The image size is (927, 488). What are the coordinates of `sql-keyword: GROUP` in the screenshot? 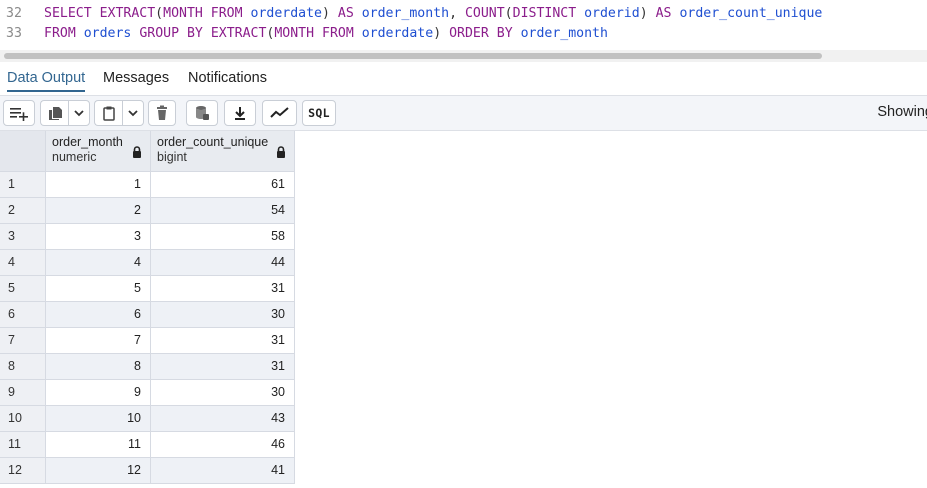 It's located at (159, 33).